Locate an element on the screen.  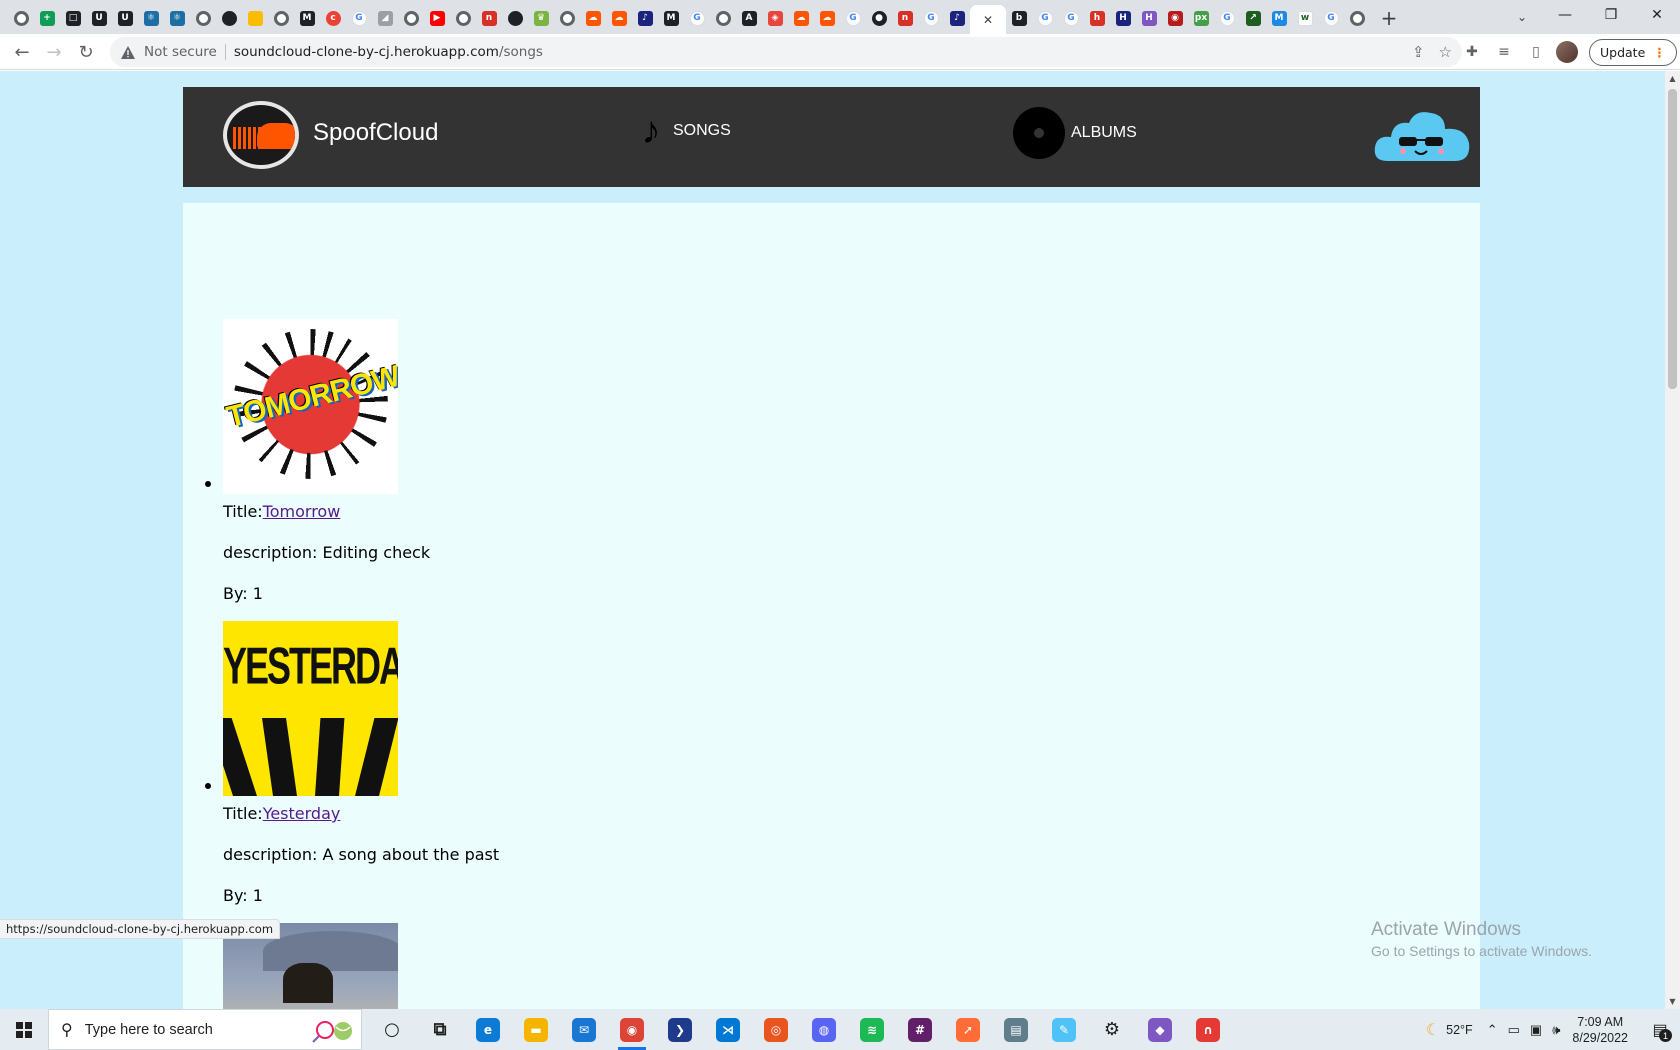
bookmark-star-icon: ☆ is located at coordinates (1445, 52).